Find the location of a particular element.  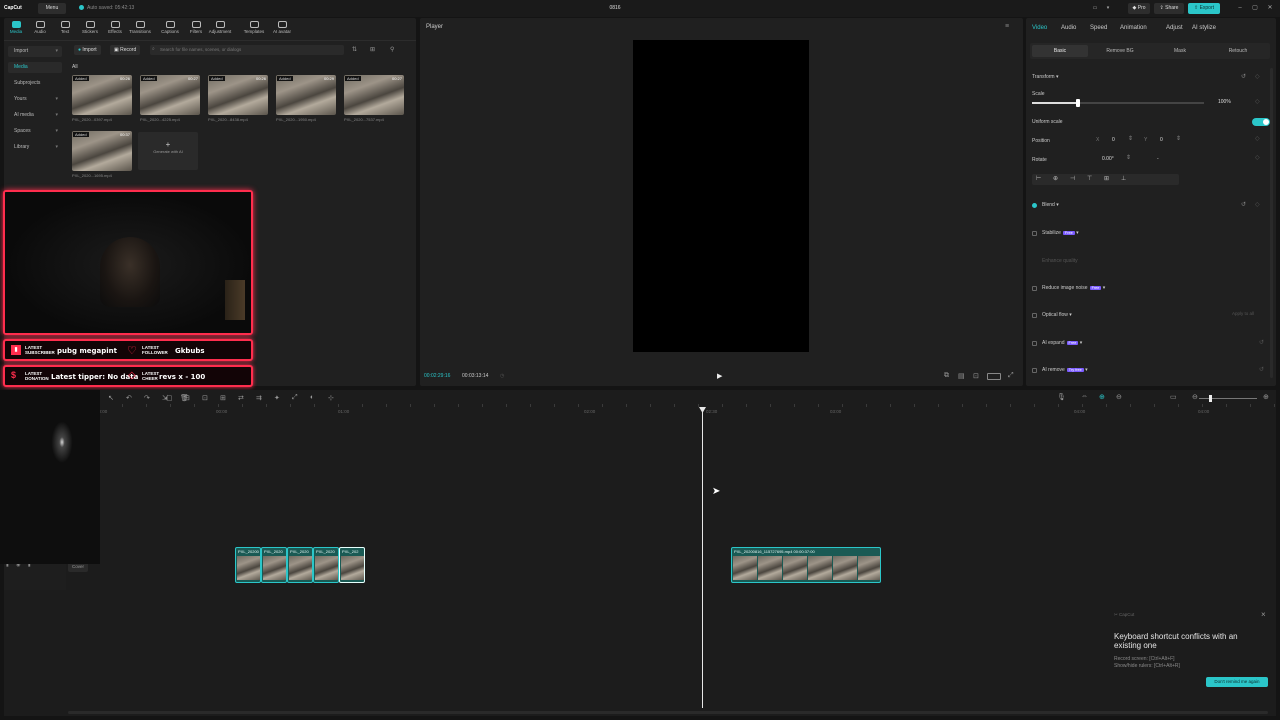

scale-slider-handle is located at coordinates (1078, 103).